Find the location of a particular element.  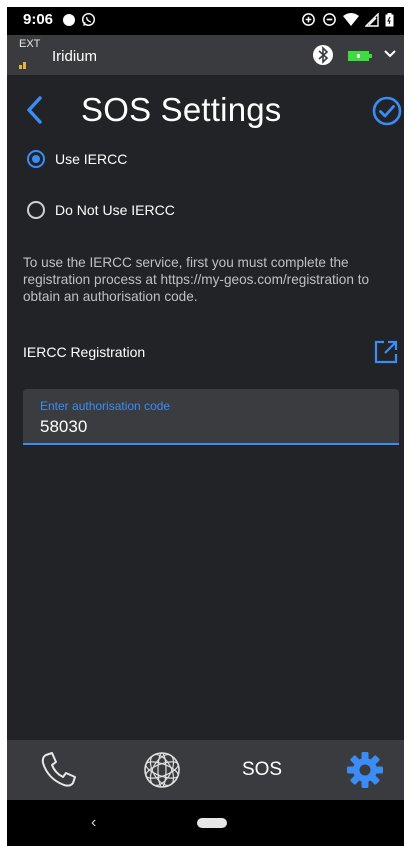

option-label: Use IERCC is located at coordinates (91, 159).